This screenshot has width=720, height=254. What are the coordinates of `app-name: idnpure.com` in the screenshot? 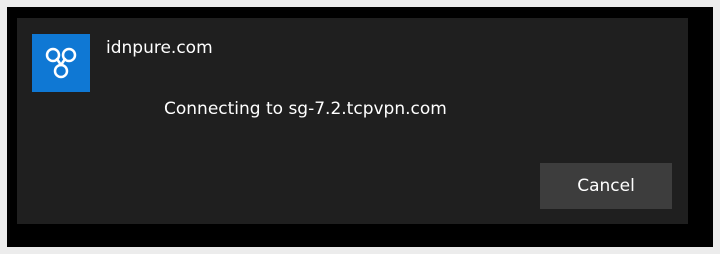 It's located at (159, 48).